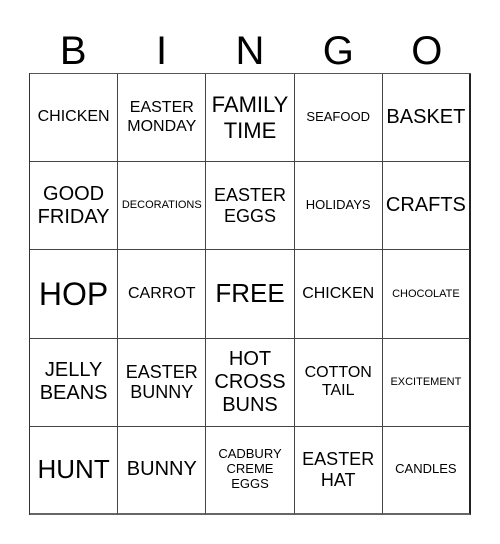 This screenshot has height=544, width=500. What do you see at coordinates (162, 382) in the screenshot?
I see `bingo-cell: EASTER BUNNY` at bounding box center [162, 382].